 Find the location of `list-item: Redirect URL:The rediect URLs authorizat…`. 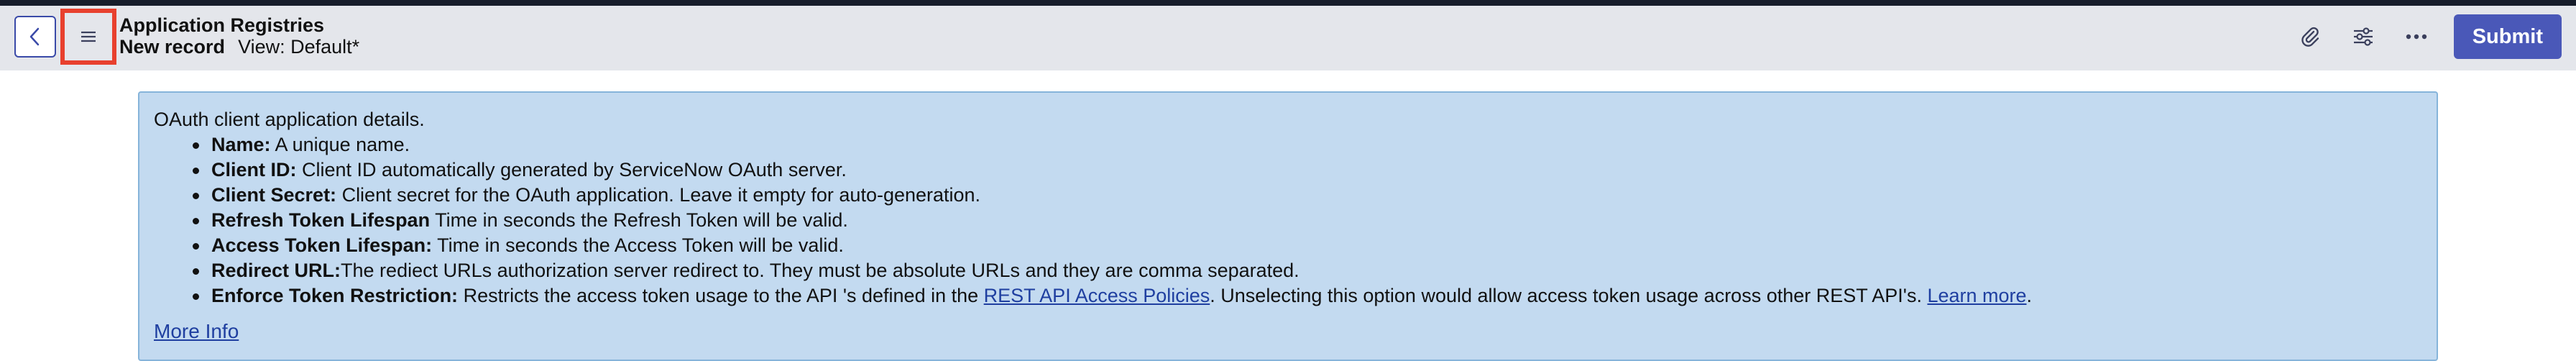

list-item: Redirect URL:The rediect URLs authorizat… is located at coordinates (1307, 271).